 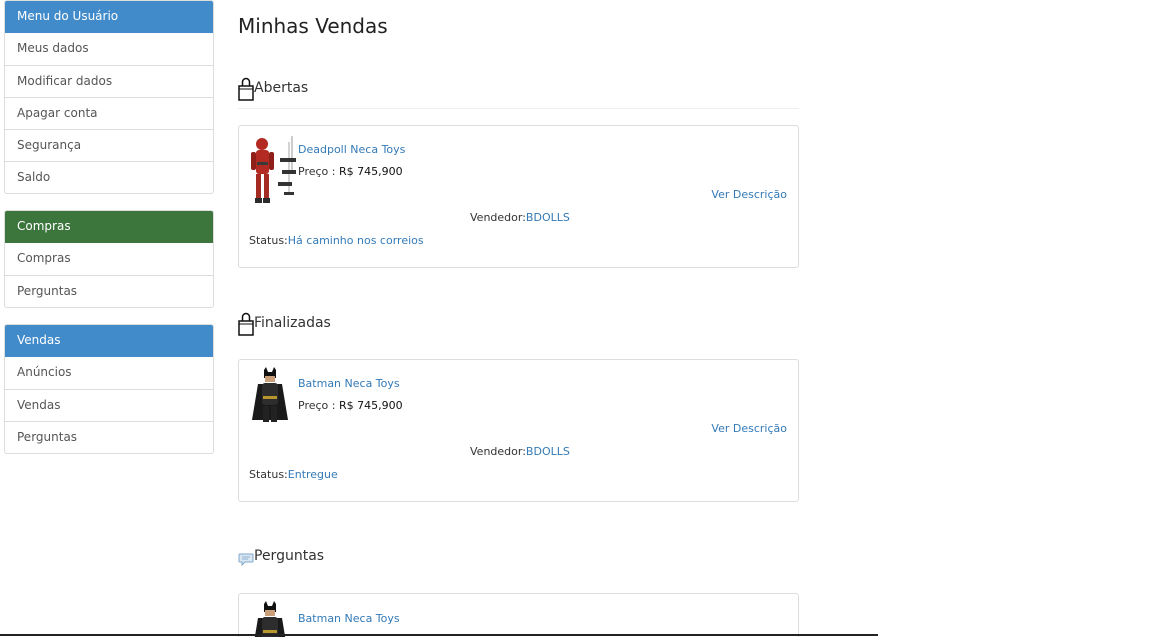 I want to click on sales-panel: Vendas Anúncios Vendas Perguntas, so click(x=109, y=389).